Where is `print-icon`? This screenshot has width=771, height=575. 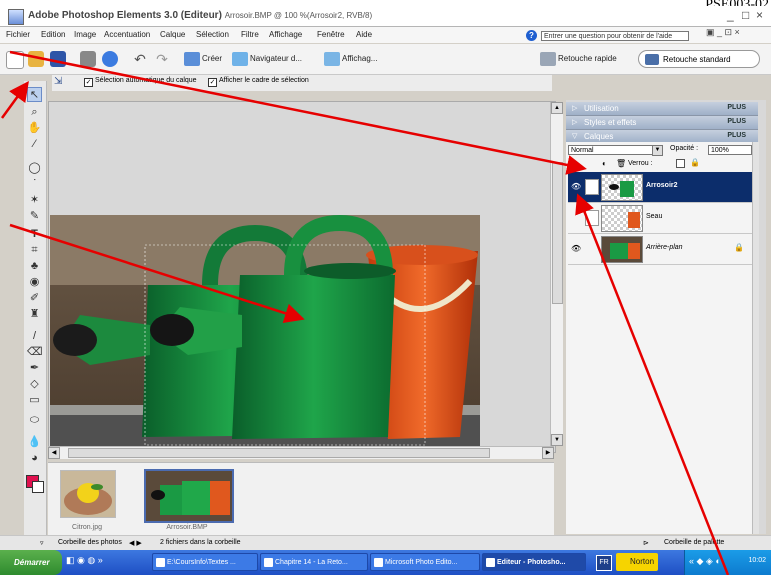 print-icon is located at coordinates (88, 59).